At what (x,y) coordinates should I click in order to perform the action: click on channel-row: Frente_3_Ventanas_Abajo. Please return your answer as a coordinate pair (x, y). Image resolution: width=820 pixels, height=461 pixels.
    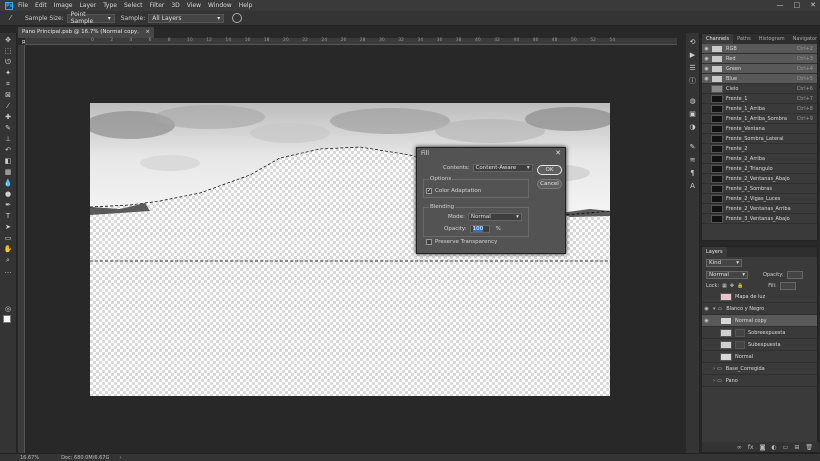
    Looking at the image, I should click on (759, 219).